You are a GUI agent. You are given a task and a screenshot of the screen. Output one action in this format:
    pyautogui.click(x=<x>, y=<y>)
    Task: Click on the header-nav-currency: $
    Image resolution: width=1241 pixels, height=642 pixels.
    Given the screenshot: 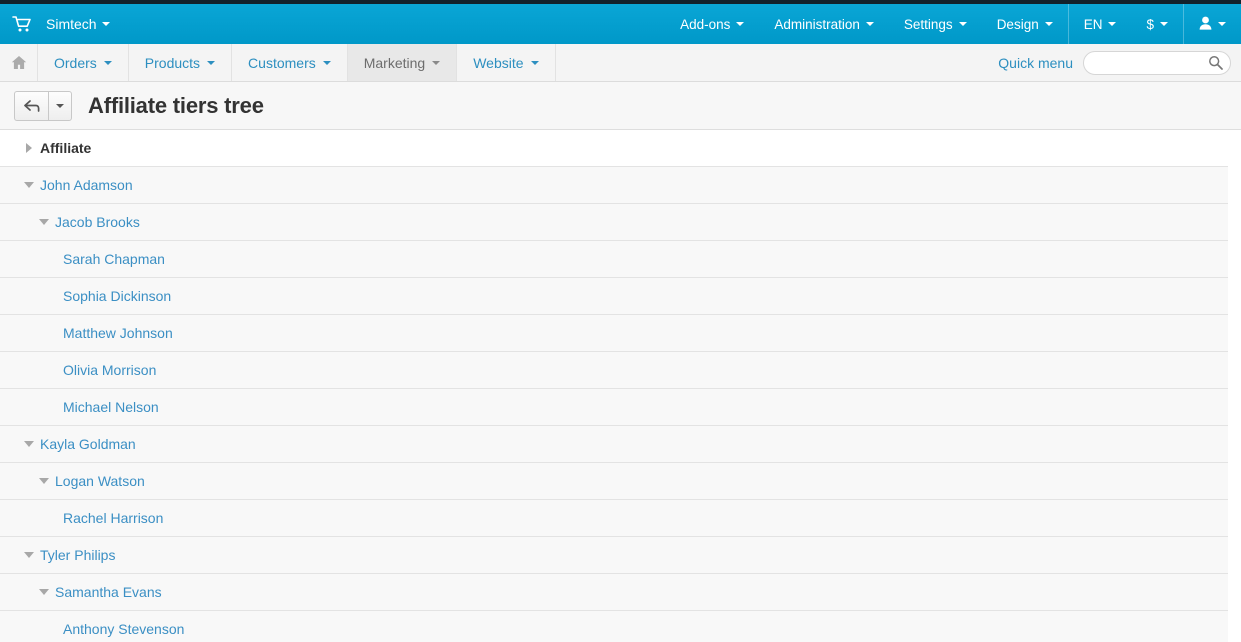 What is the action you would take?
    pyautogui.click(x=1157, y=24)
    